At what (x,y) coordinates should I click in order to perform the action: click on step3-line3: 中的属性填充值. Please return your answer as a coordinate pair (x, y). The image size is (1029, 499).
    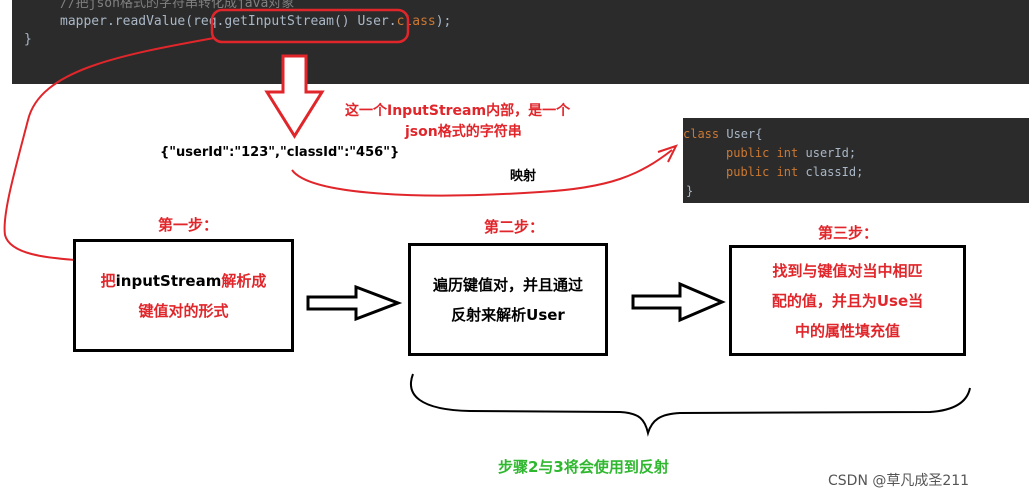
    Looking at the image, I should click on (847, 330).